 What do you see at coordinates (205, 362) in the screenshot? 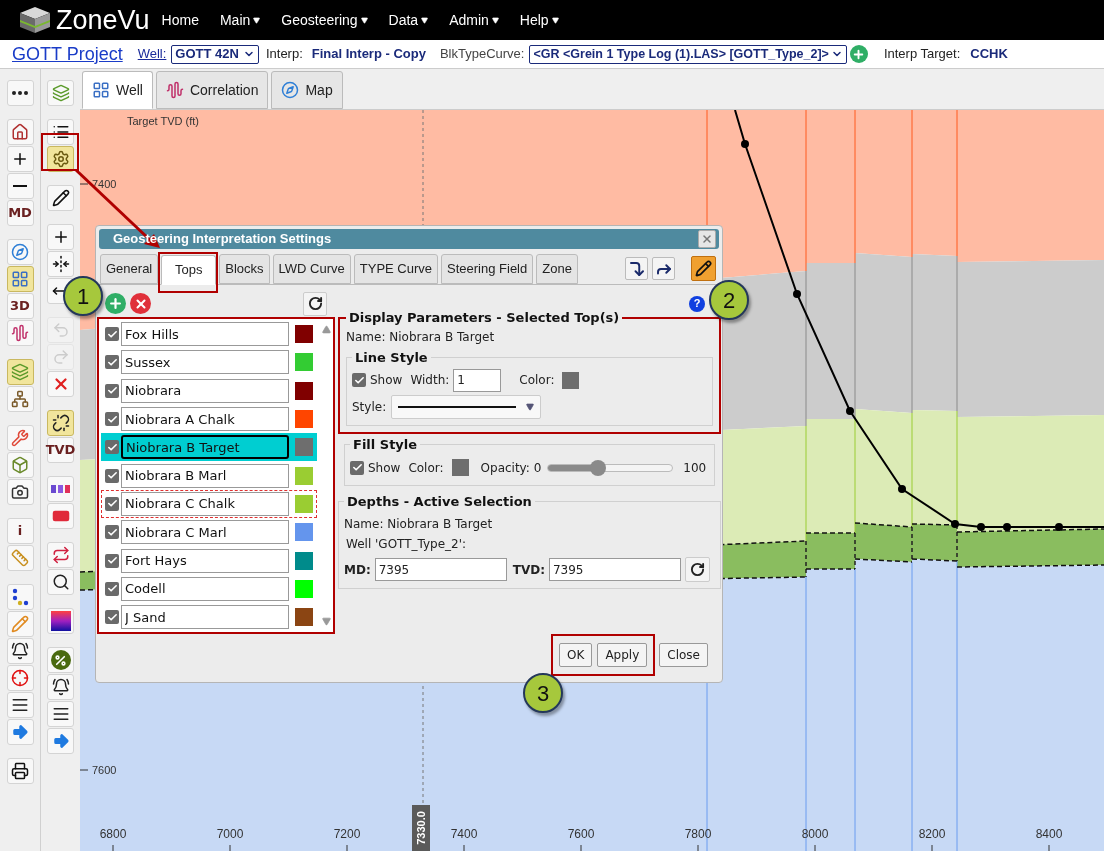
I see `top-name-field: Sussex` at bounding box center [205, 362].